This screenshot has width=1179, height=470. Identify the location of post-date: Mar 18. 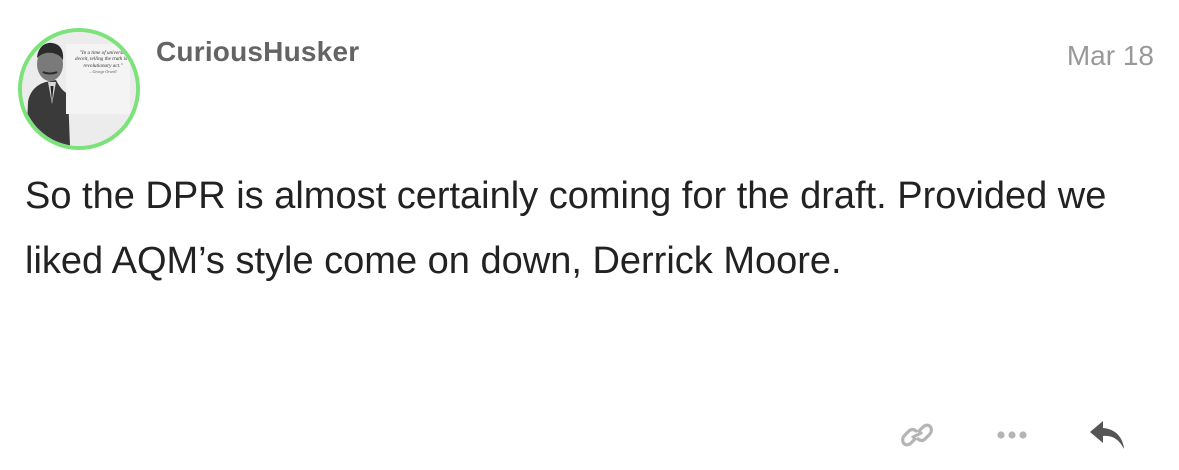
(1110, 56).